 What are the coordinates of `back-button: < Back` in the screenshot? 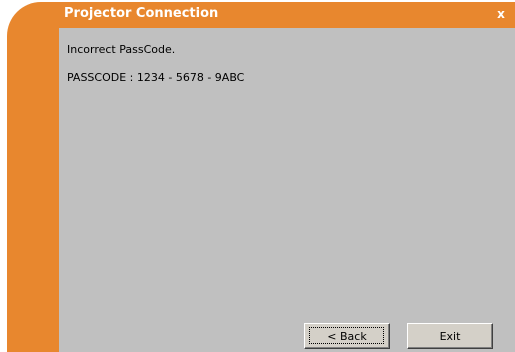 It's located at (347, 336).